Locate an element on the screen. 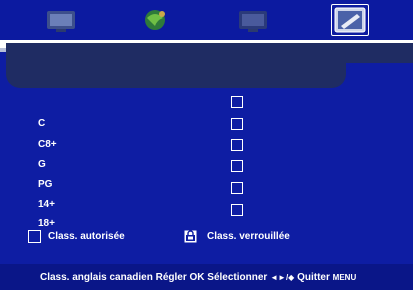 The image size is (413, 290). tab-picture is located at coordinates (61, 20).